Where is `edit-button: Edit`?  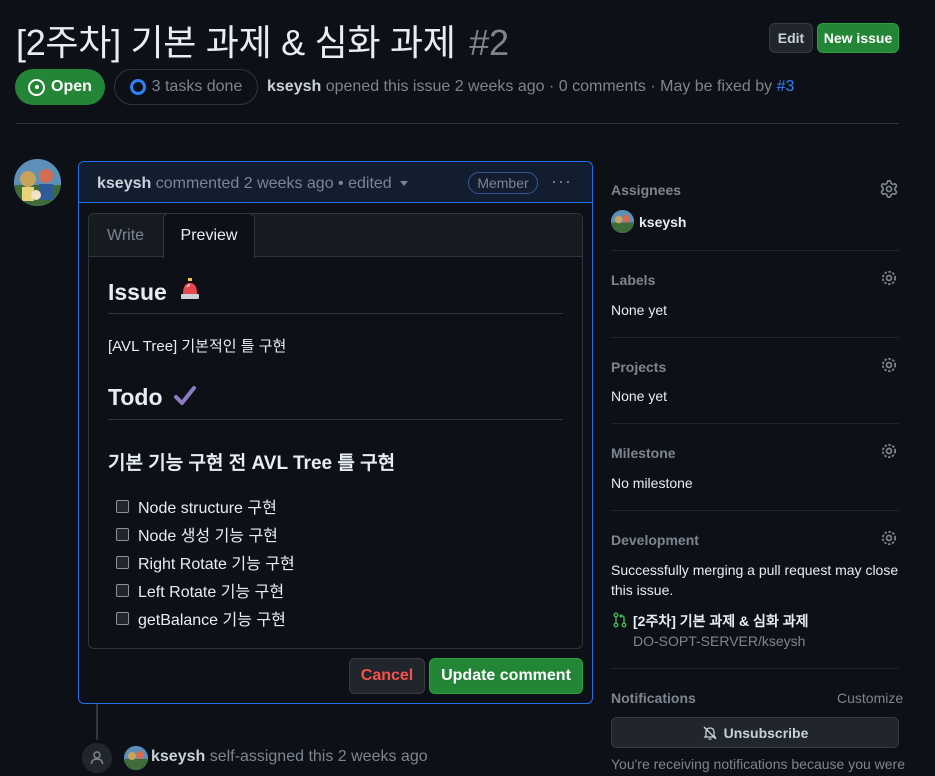 edit-button: Edit is located at coordinates (791, 38).